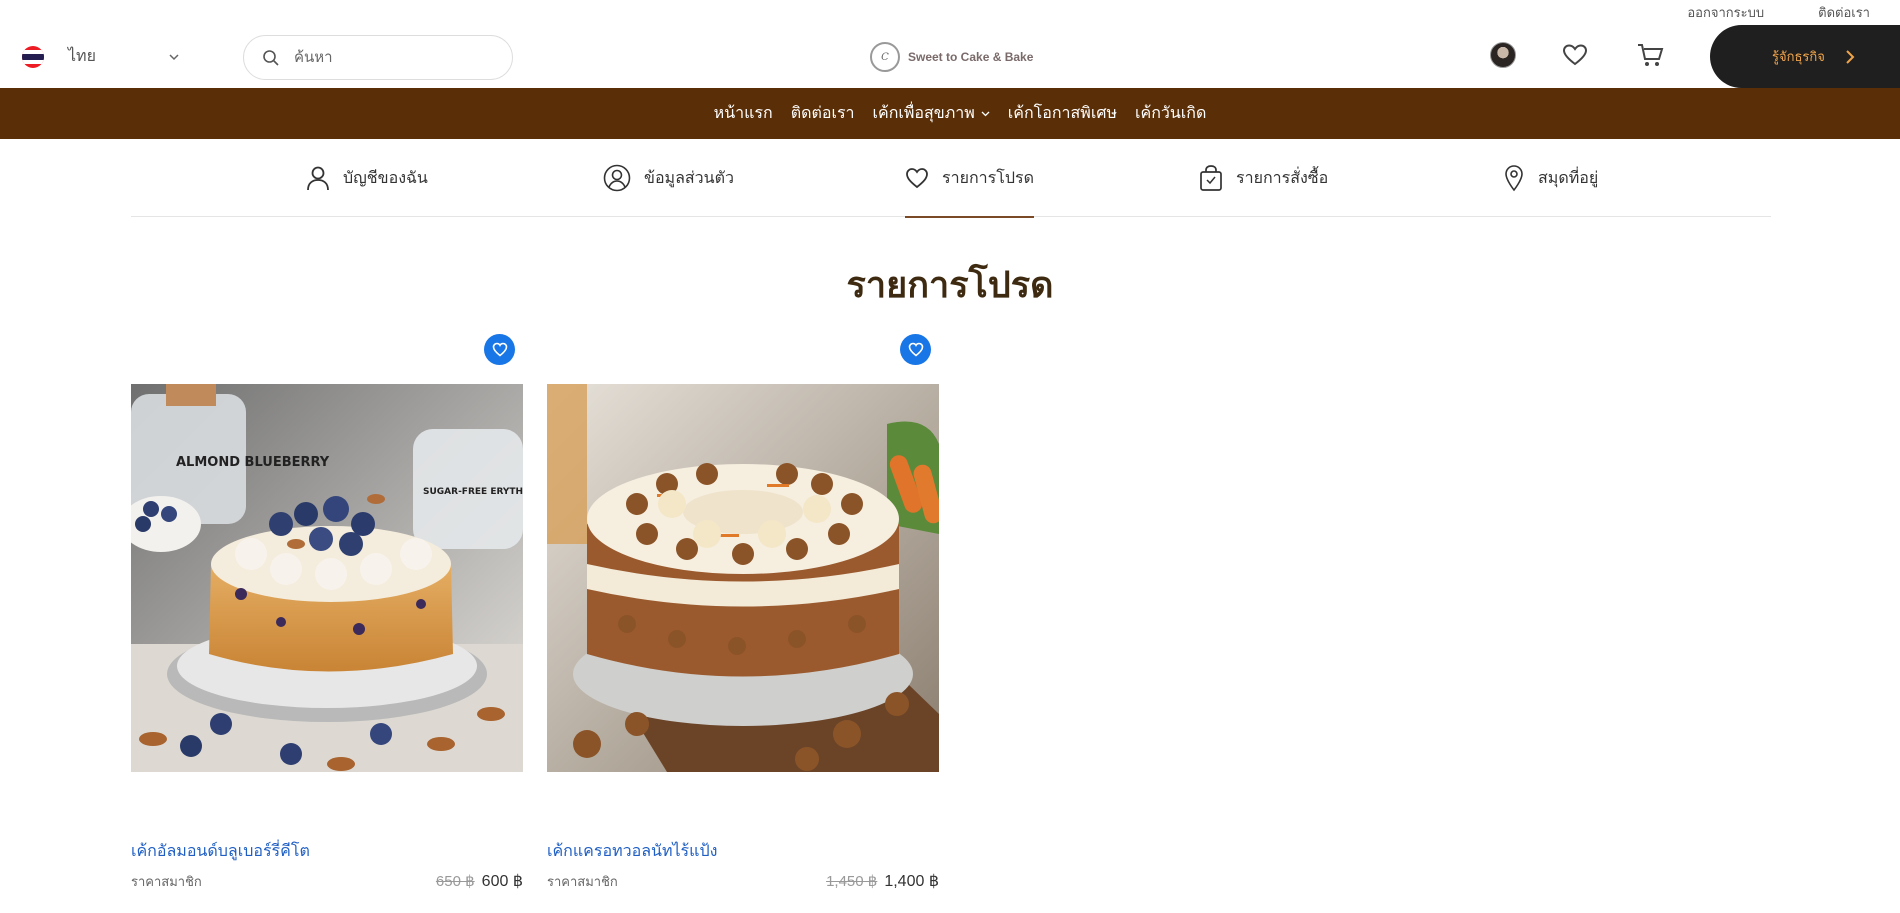 The width and height of the screenshot is (1900, 913). Describe the element at coordinates (911, 881) in the screenshot. I see `member-price: 1,400 ฿` at that location.